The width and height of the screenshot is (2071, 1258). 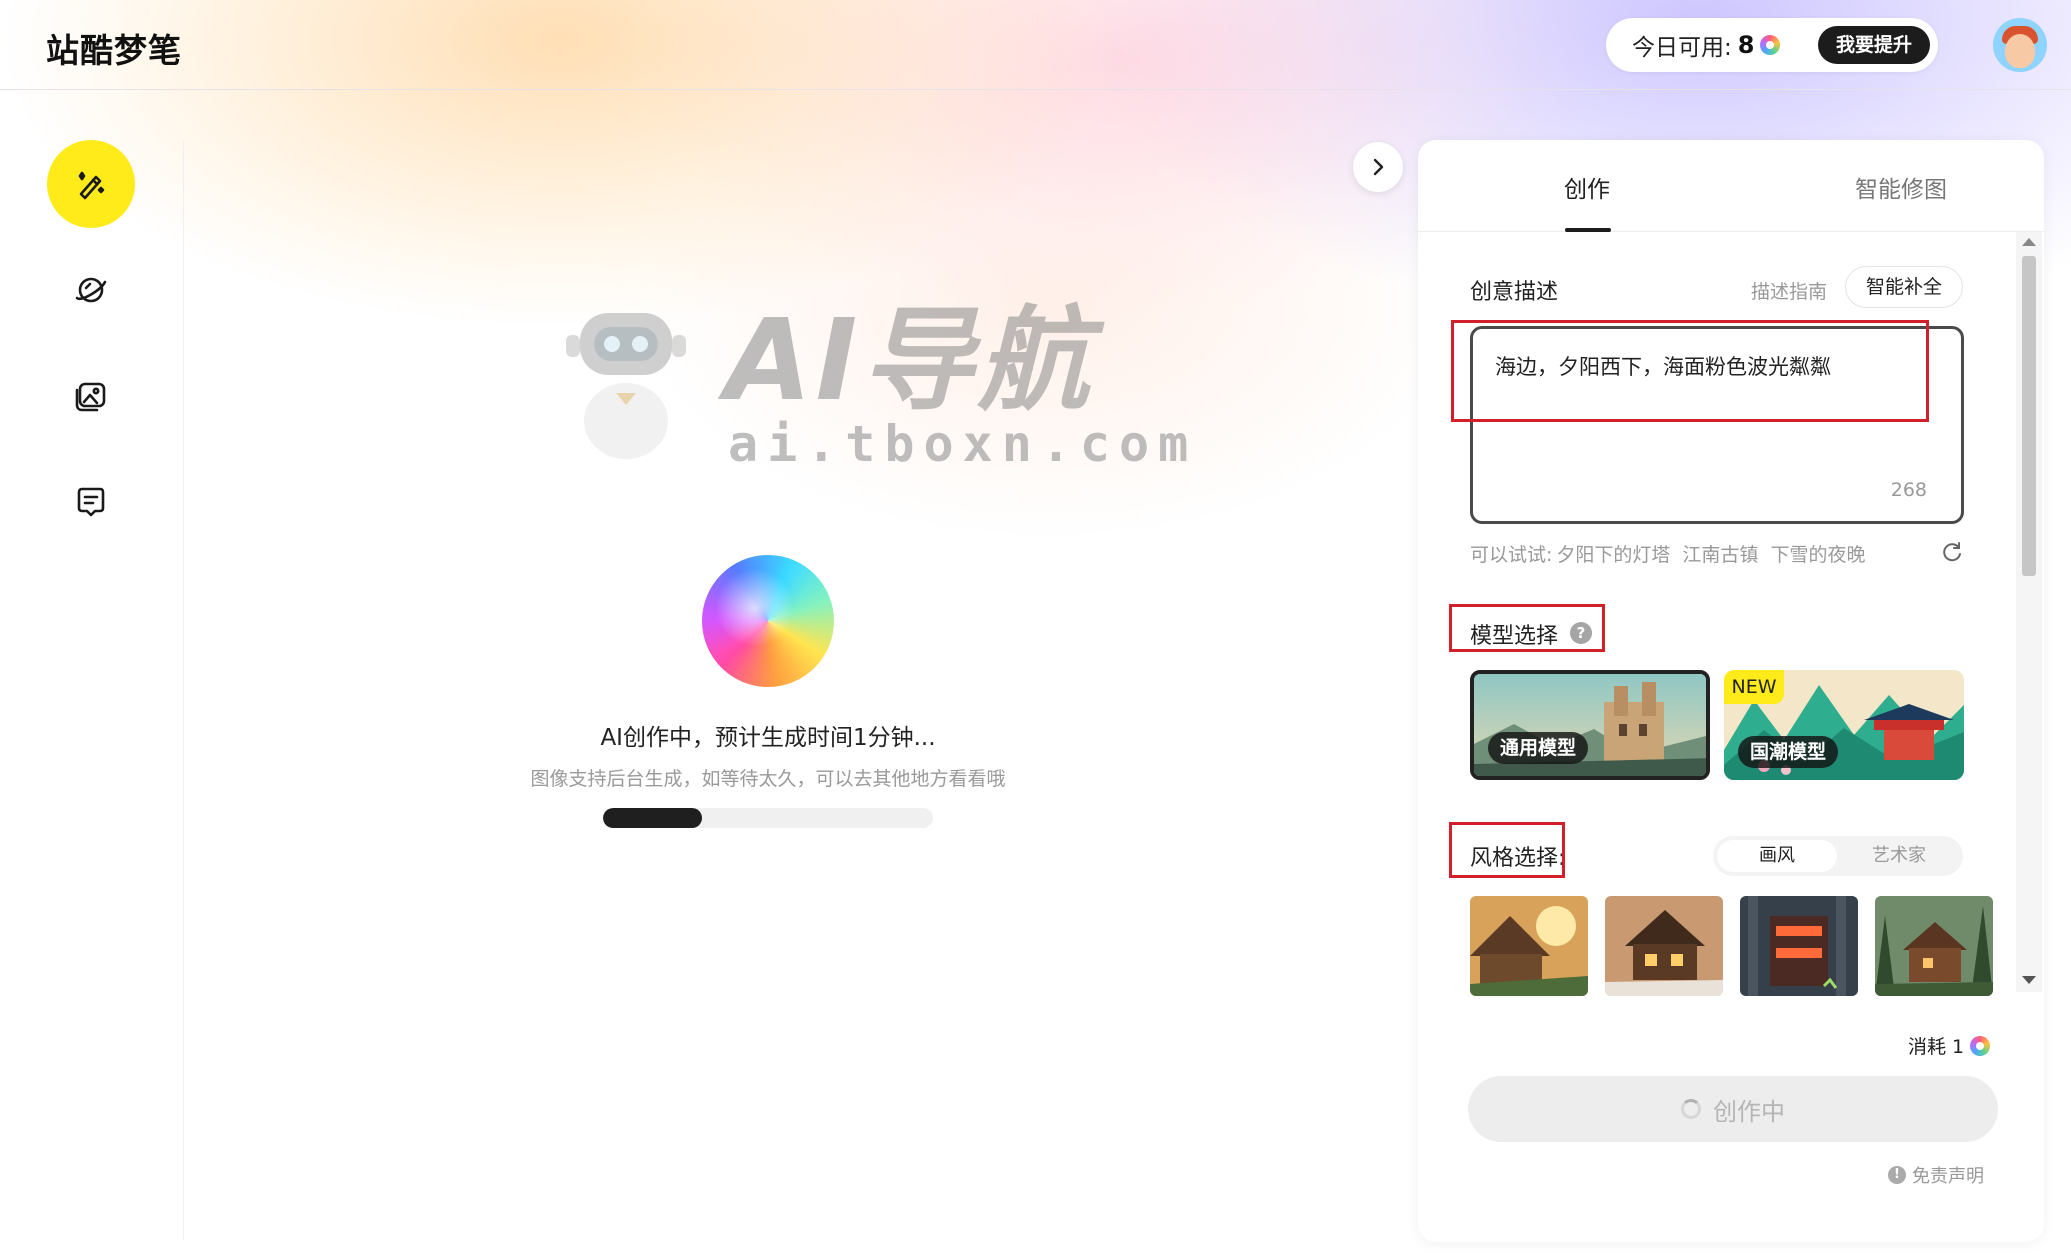 I want to click on active-tab-indicator, so click(x=1588, y=230).